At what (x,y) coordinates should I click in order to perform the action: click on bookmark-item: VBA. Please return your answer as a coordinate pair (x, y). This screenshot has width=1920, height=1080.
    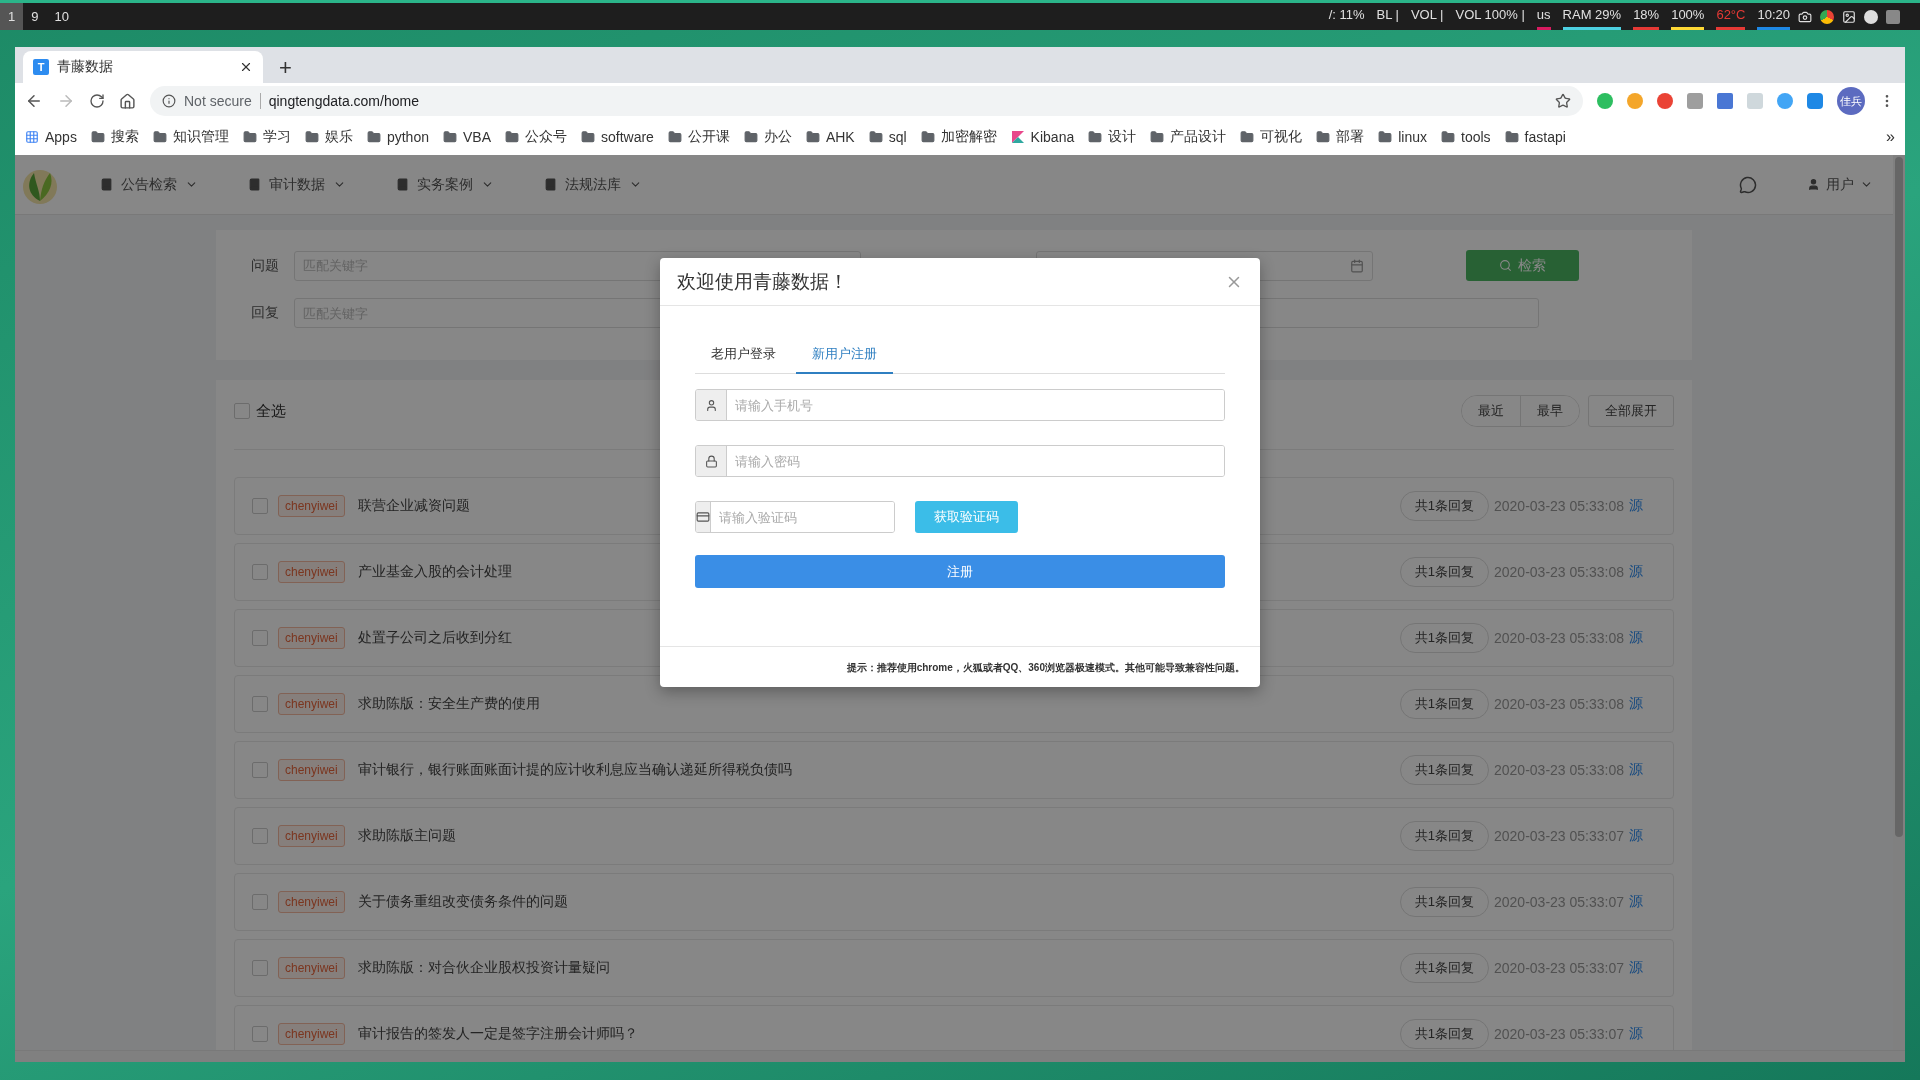
    Looking at the image, I should click on (466, 137).